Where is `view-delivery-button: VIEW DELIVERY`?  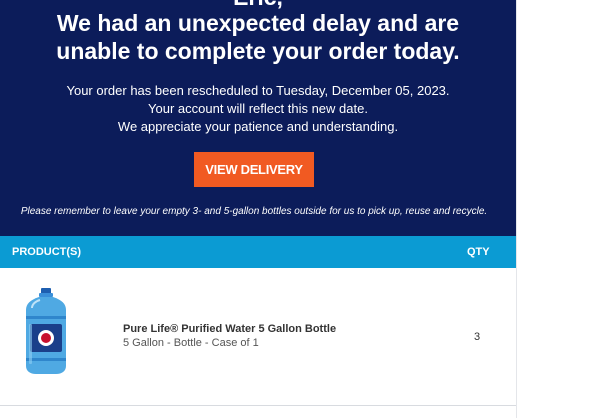 view-delivery-button: VIEW DELIVERY is located at coordinates (254, 169).